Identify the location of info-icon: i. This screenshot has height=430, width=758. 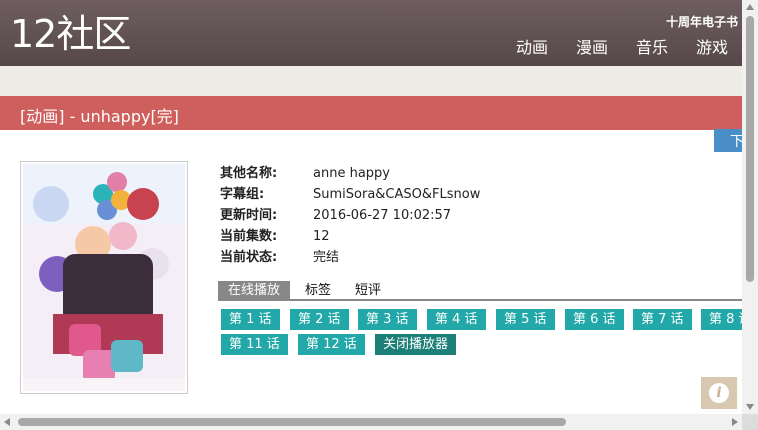
(719, 393).